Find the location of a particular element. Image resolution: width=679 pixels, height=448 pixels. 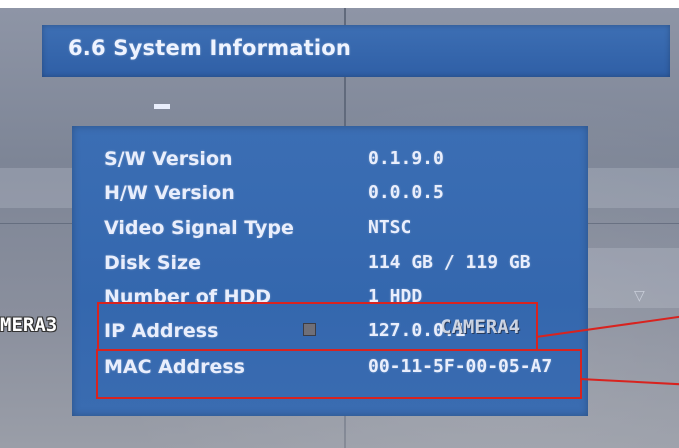

info-label: H/W Version is located at coordinates (169, 193).